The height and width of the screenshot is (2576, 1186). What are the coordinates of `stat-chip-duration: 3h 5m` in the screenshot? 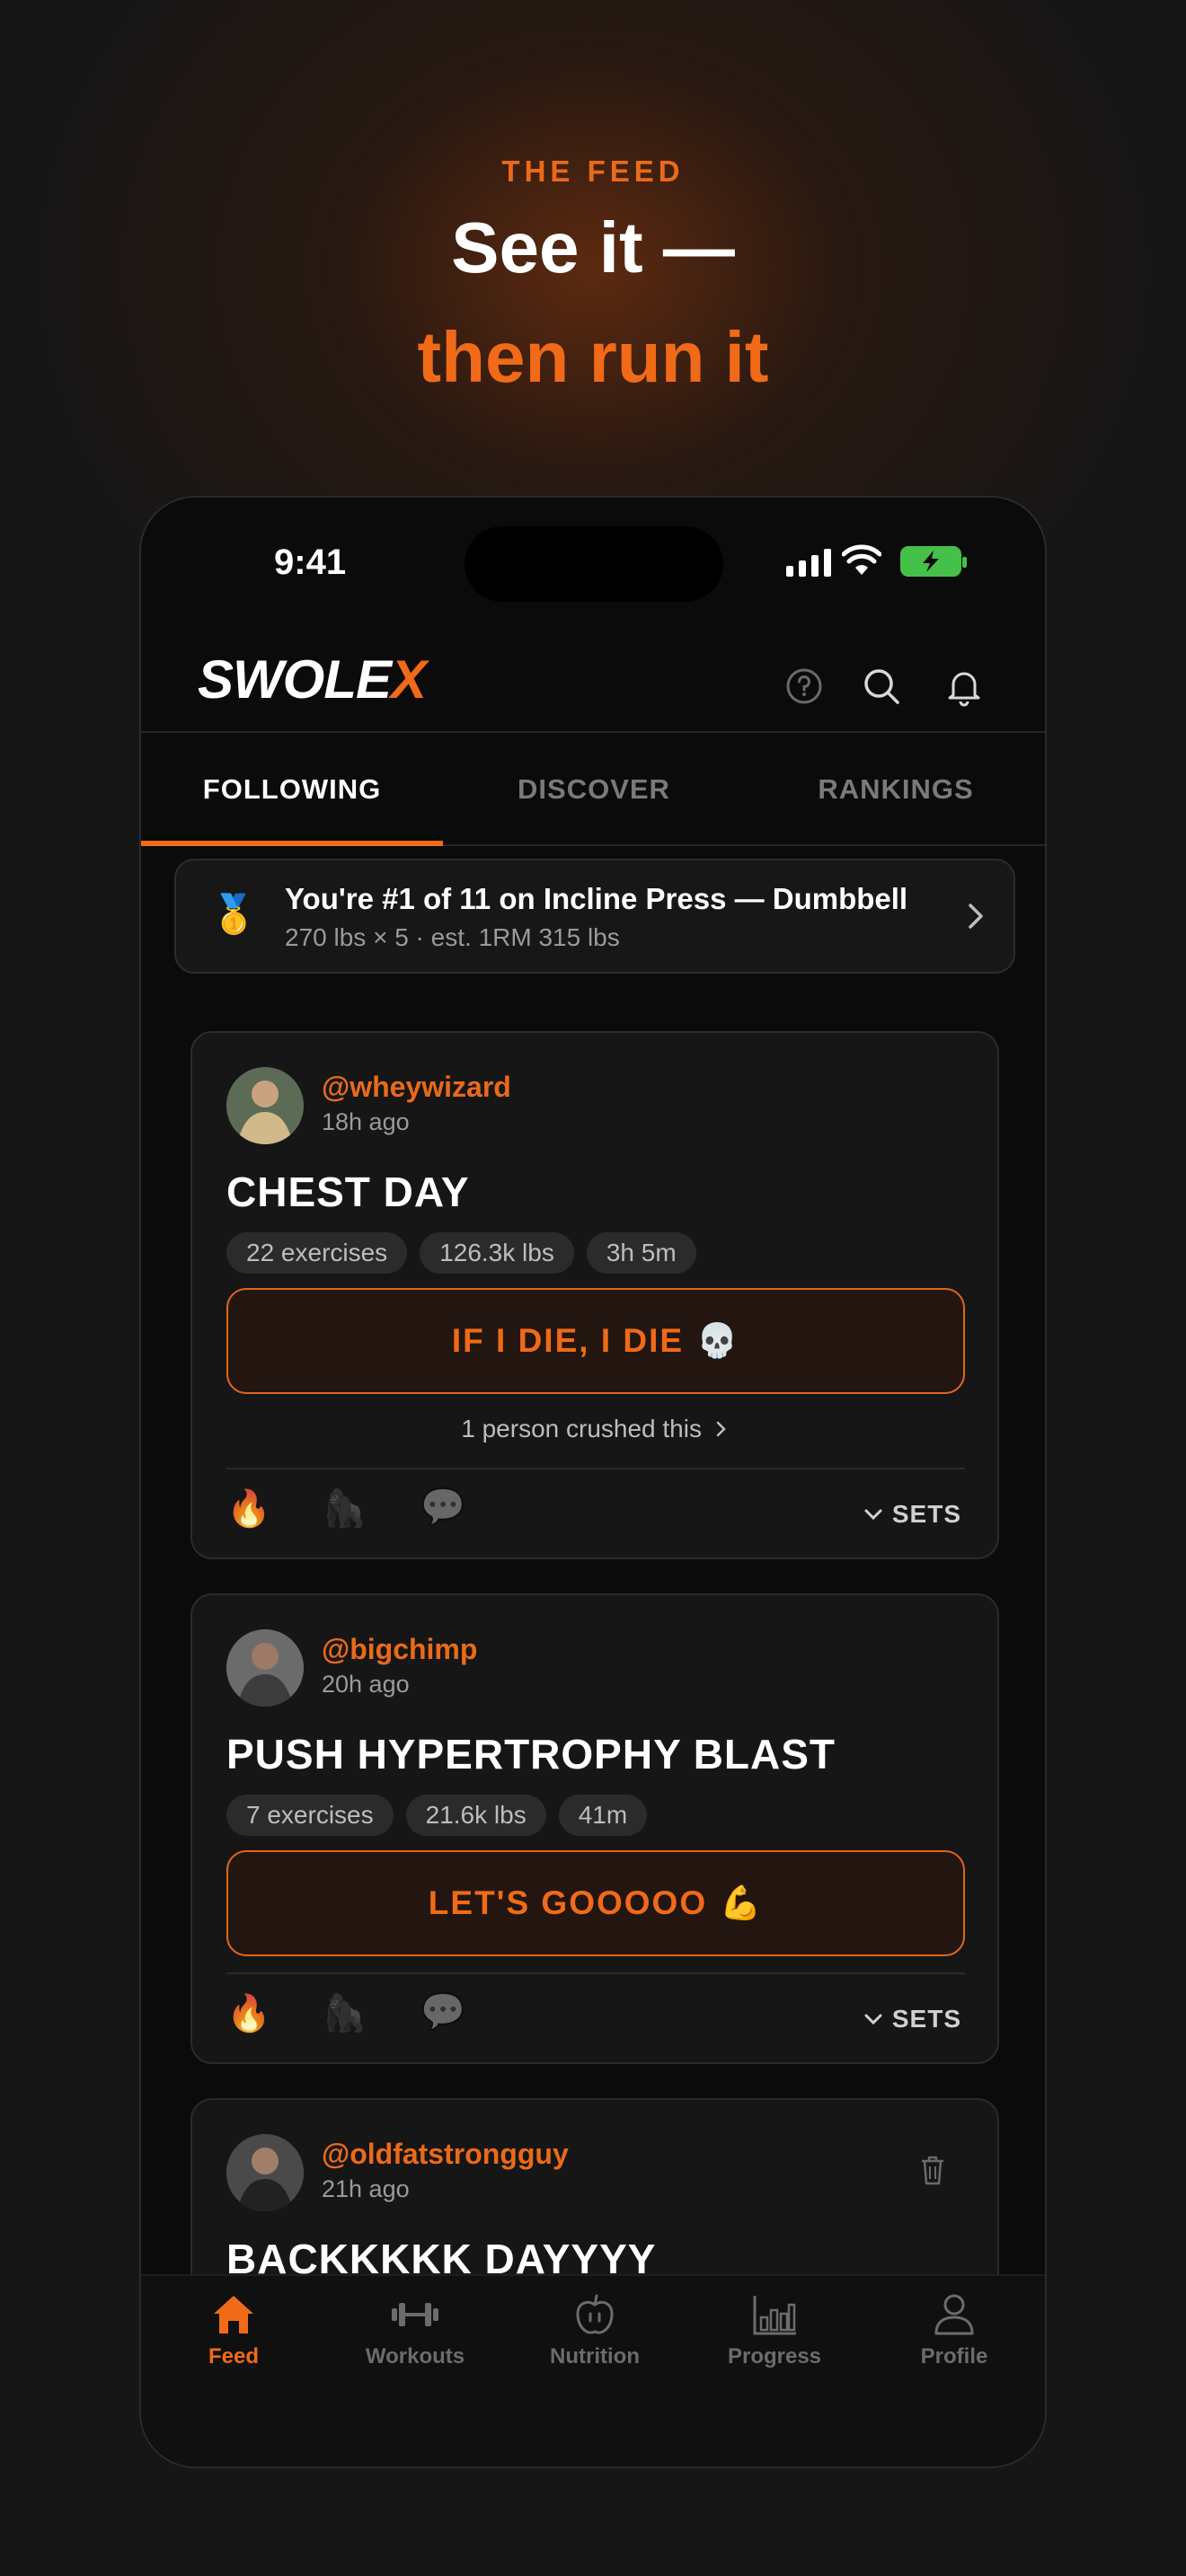 It's located at (641, 1253).